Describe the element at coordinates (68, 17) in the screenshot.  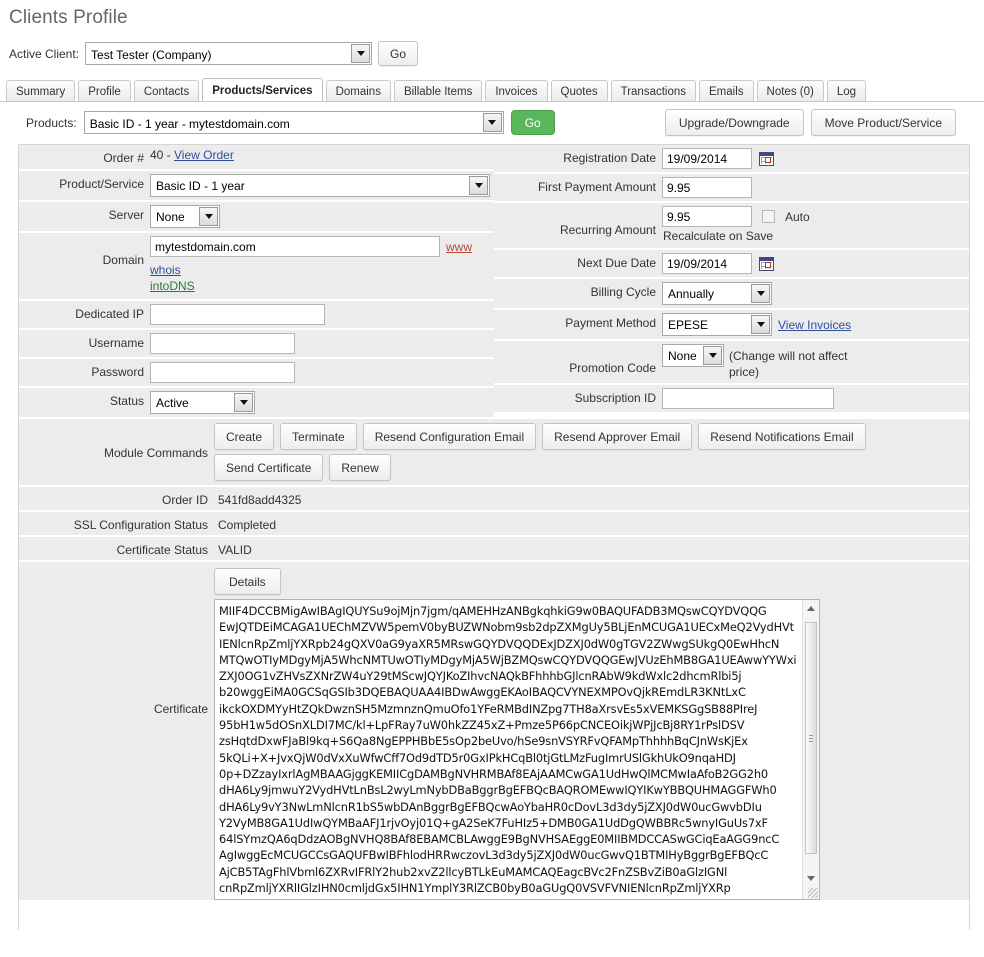
I see `page-title: Clients Profile` at that location.